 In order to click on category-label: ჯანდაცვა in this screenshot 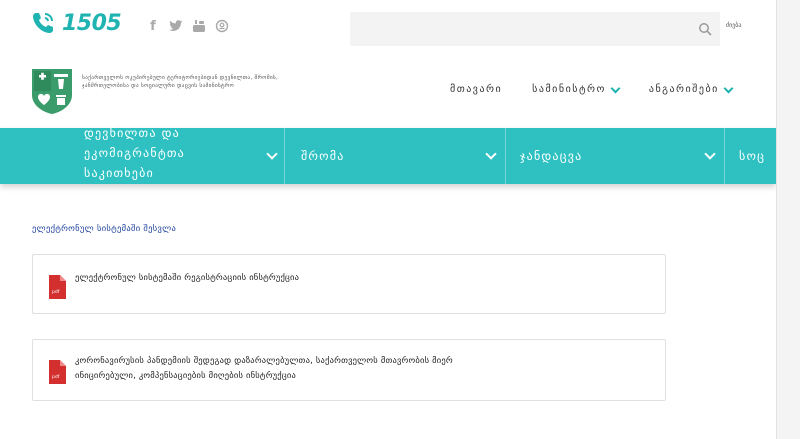, I will do `click(551, 156)`.